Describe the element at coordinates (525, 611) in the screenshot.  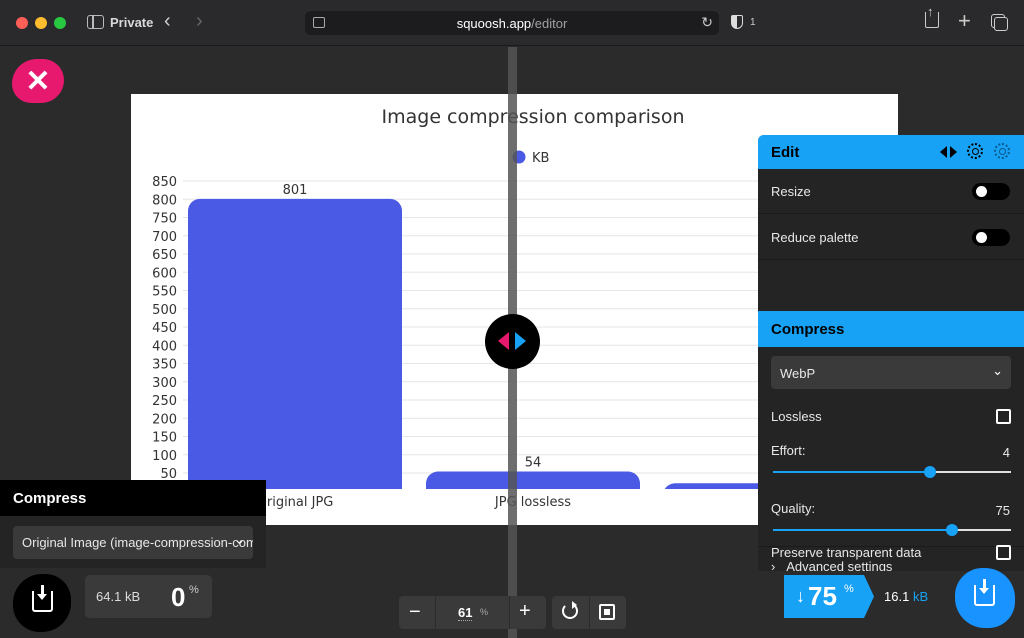
I see `zoom-in-button: +` at that location.